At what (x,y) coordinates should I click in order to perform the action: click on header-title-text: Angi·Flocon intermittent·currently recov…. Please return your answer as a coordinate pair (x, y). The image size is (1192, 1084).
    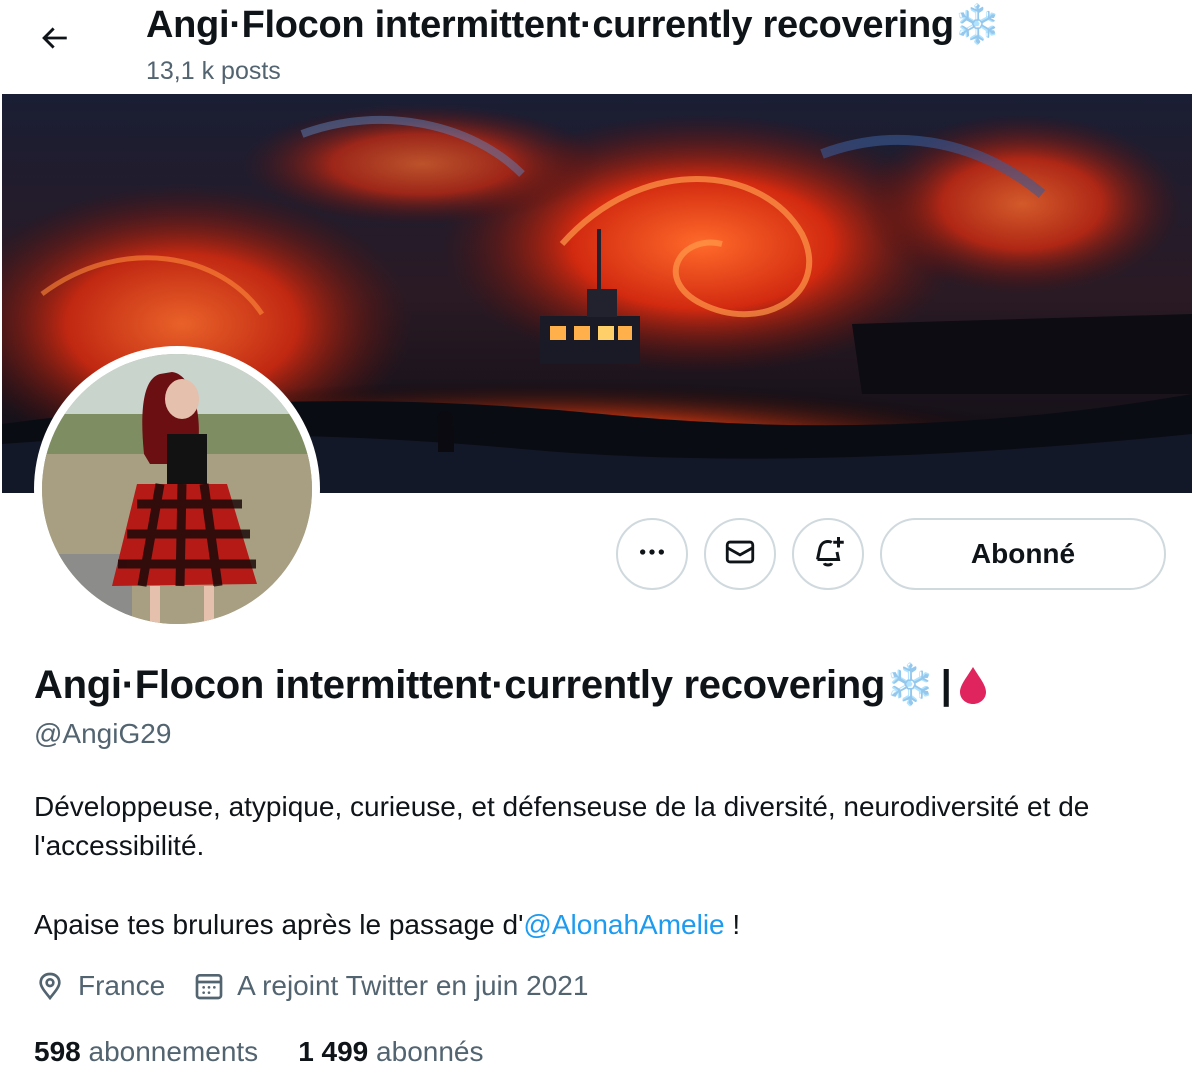
    Looking at the image, I should click on (550, 25).